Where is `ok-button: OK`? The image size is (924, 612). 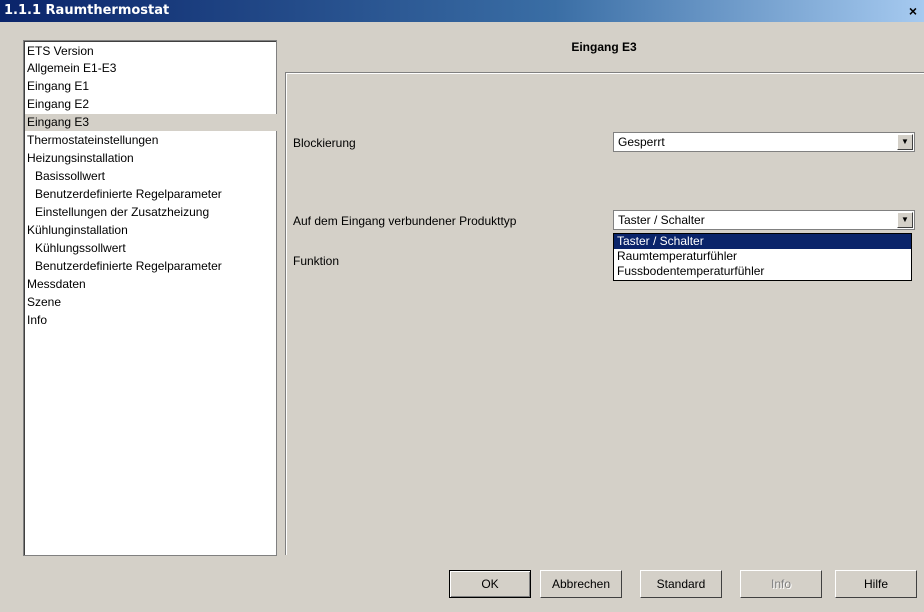 ok-button: OK is located at coordinates (490, 584).